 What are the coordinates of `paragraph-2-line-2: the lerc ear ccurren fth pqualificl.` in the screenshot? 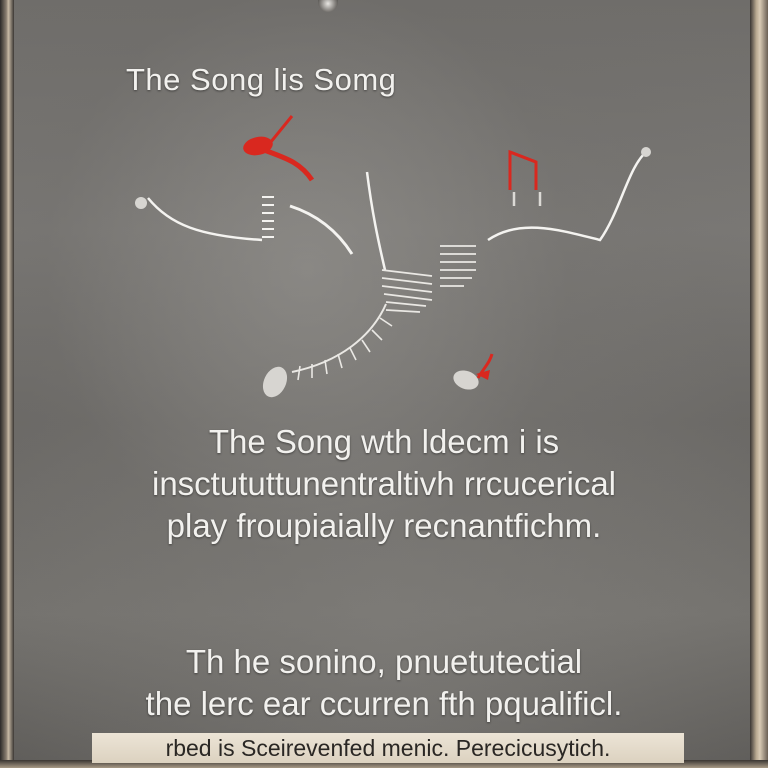 It's located at (384, 703).